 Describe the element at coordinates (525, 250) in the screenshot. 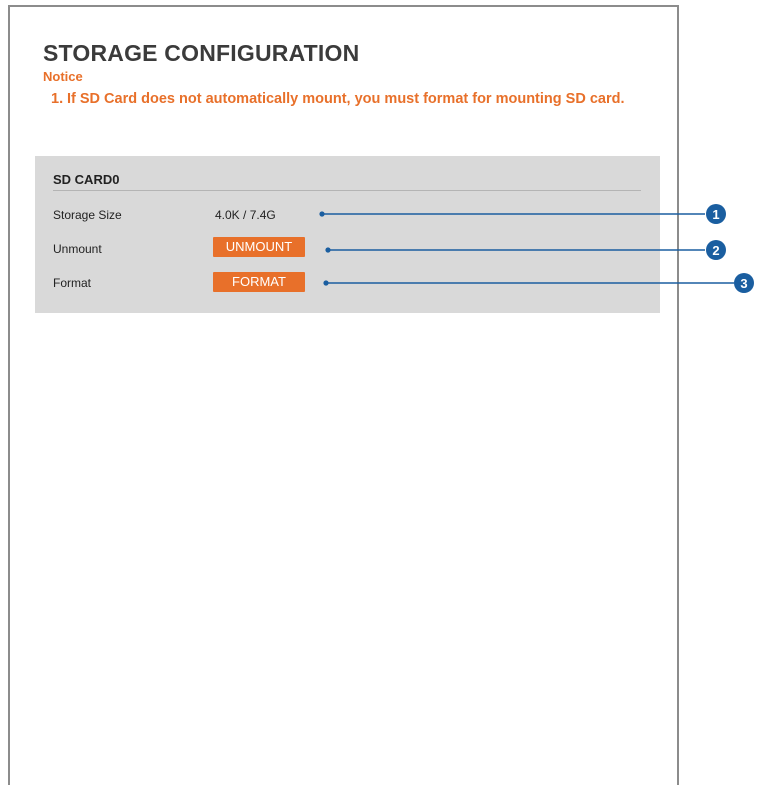

I see `callout-2: 2` at that location.